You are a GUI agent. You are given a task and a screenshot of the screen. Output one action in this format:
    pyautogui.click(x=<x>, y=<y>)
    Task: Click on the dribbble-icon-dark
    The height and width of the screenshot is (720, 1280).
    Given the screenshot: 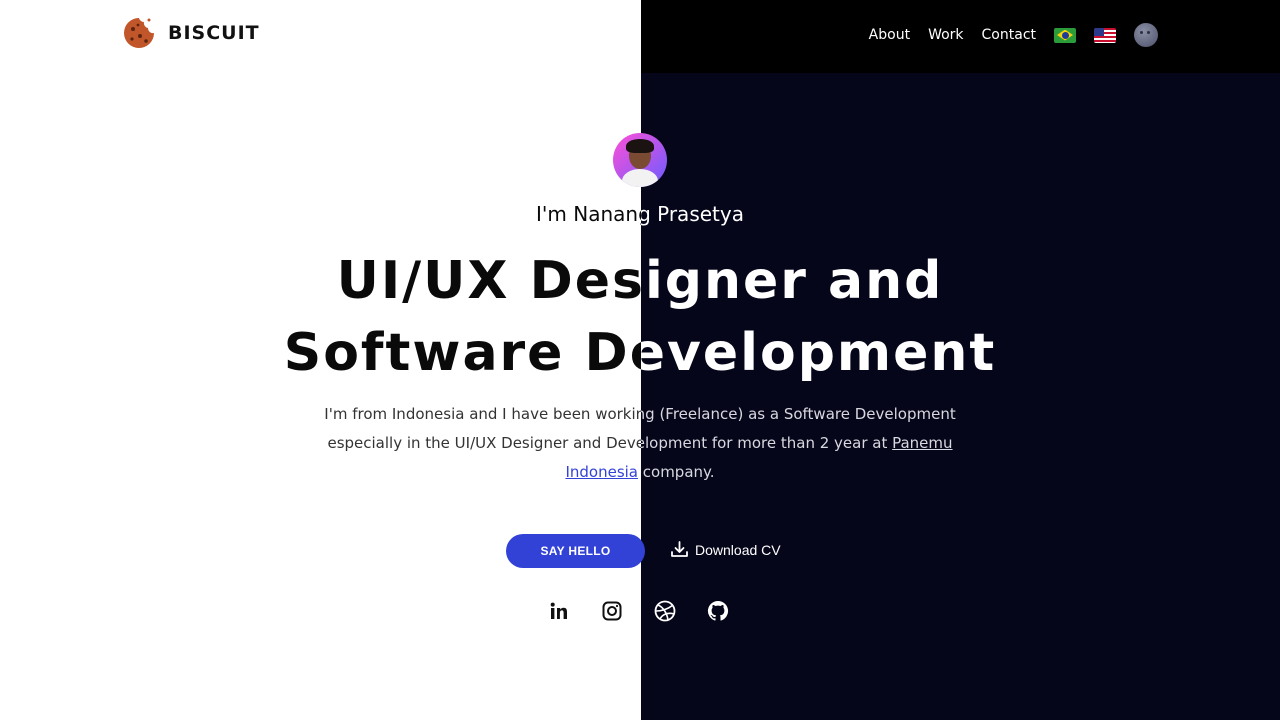 What is the action you would take?
    pyautogui.click(x=665, y=611)
    